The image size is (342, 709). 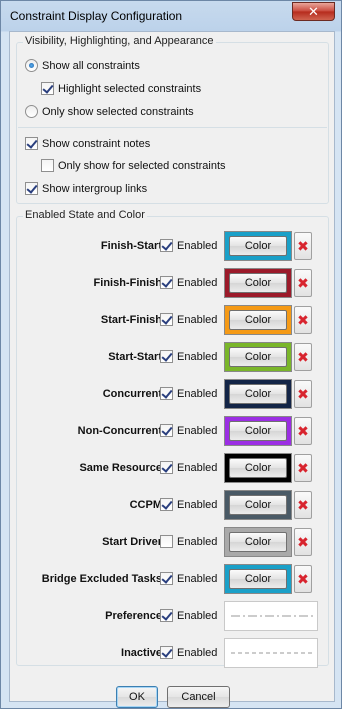 I want to click on constraint-row: CCPM Enabled Color ✖, so click(x=173, y=505).